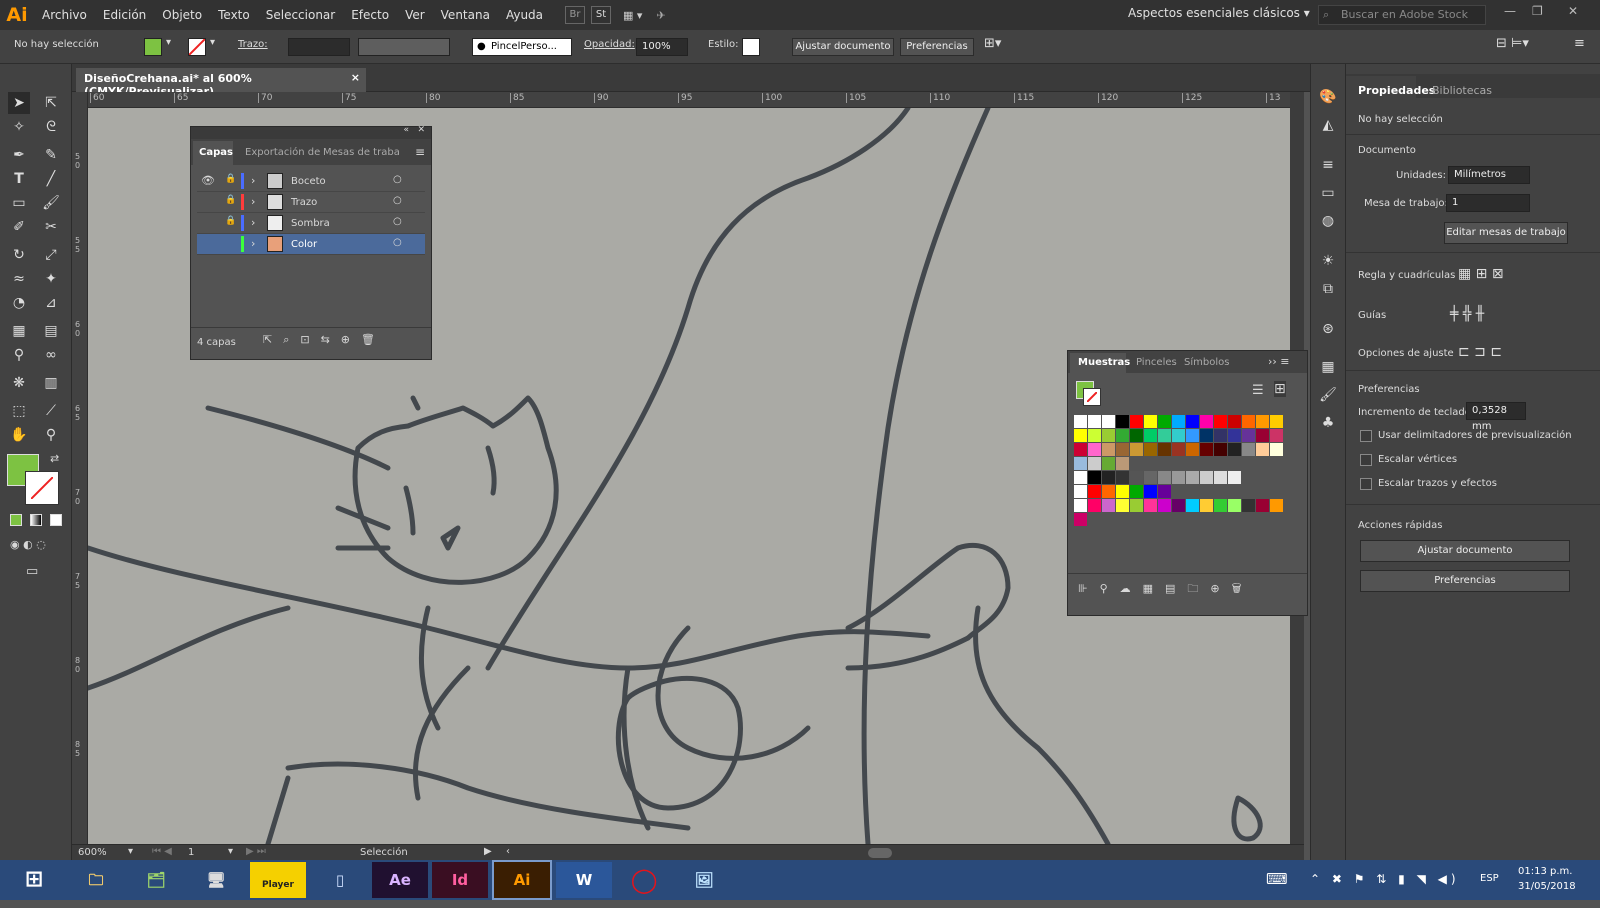 This screenshot has width=1600, height=908. What do you see at coordinates (32, 571) in the screenshot?
I see `screen-mode-icon: ▭` at bounding box center [32, 571].